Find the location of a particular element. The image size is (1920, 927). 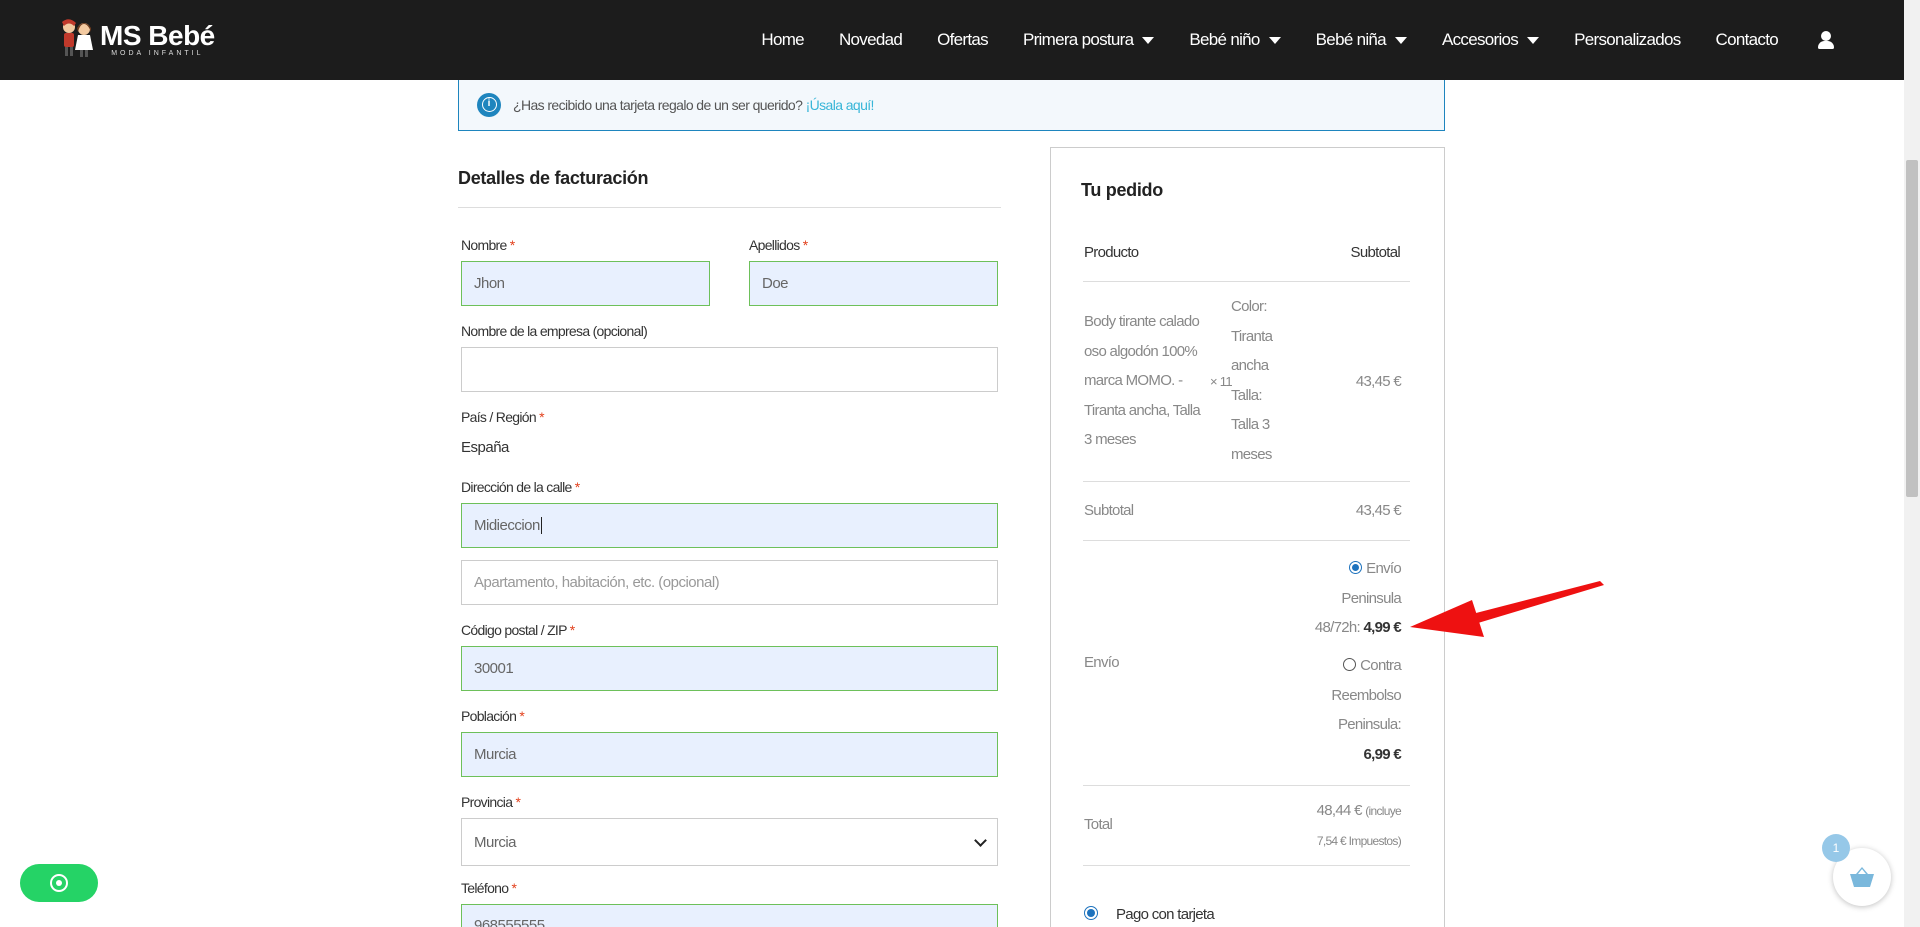

nav-ofertas: Ofertas is located at coordinates (963, 40).